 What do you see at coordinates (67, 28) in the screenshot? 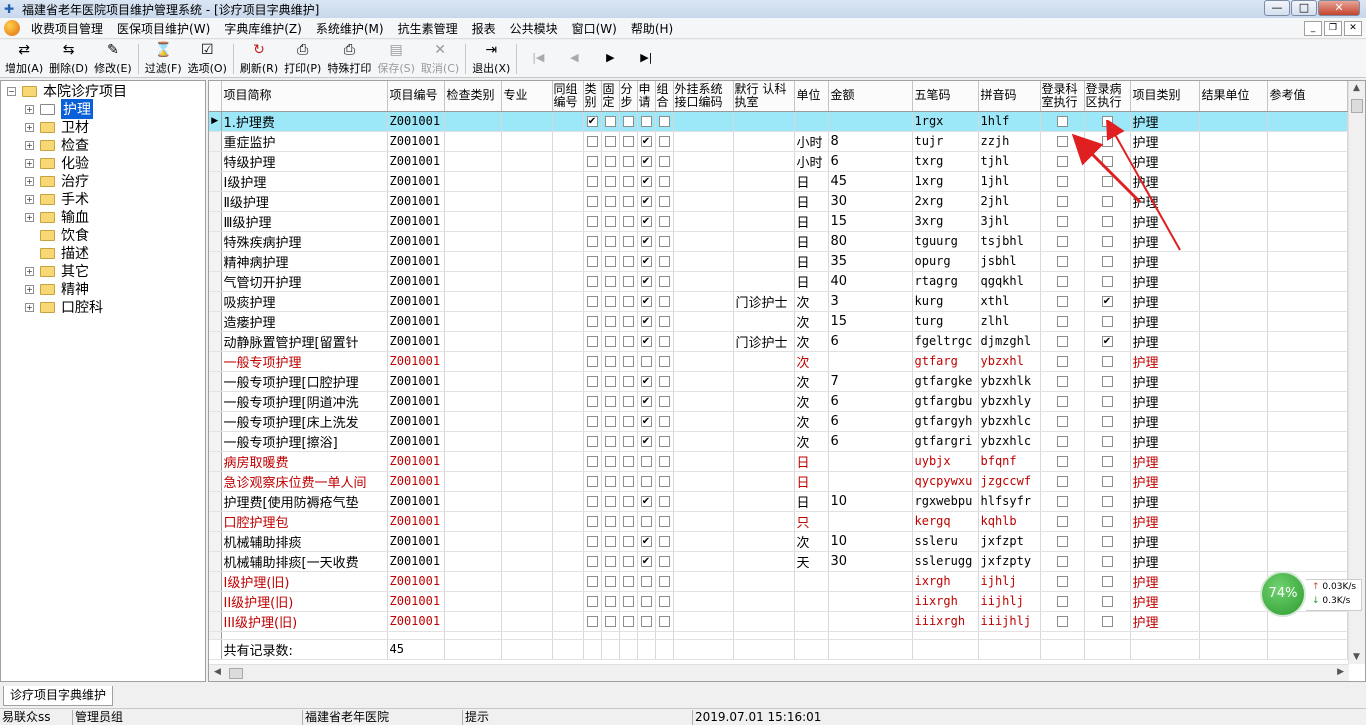
I see `menu-charge-items: 收费项目管理` at bounding box center [67, 28].